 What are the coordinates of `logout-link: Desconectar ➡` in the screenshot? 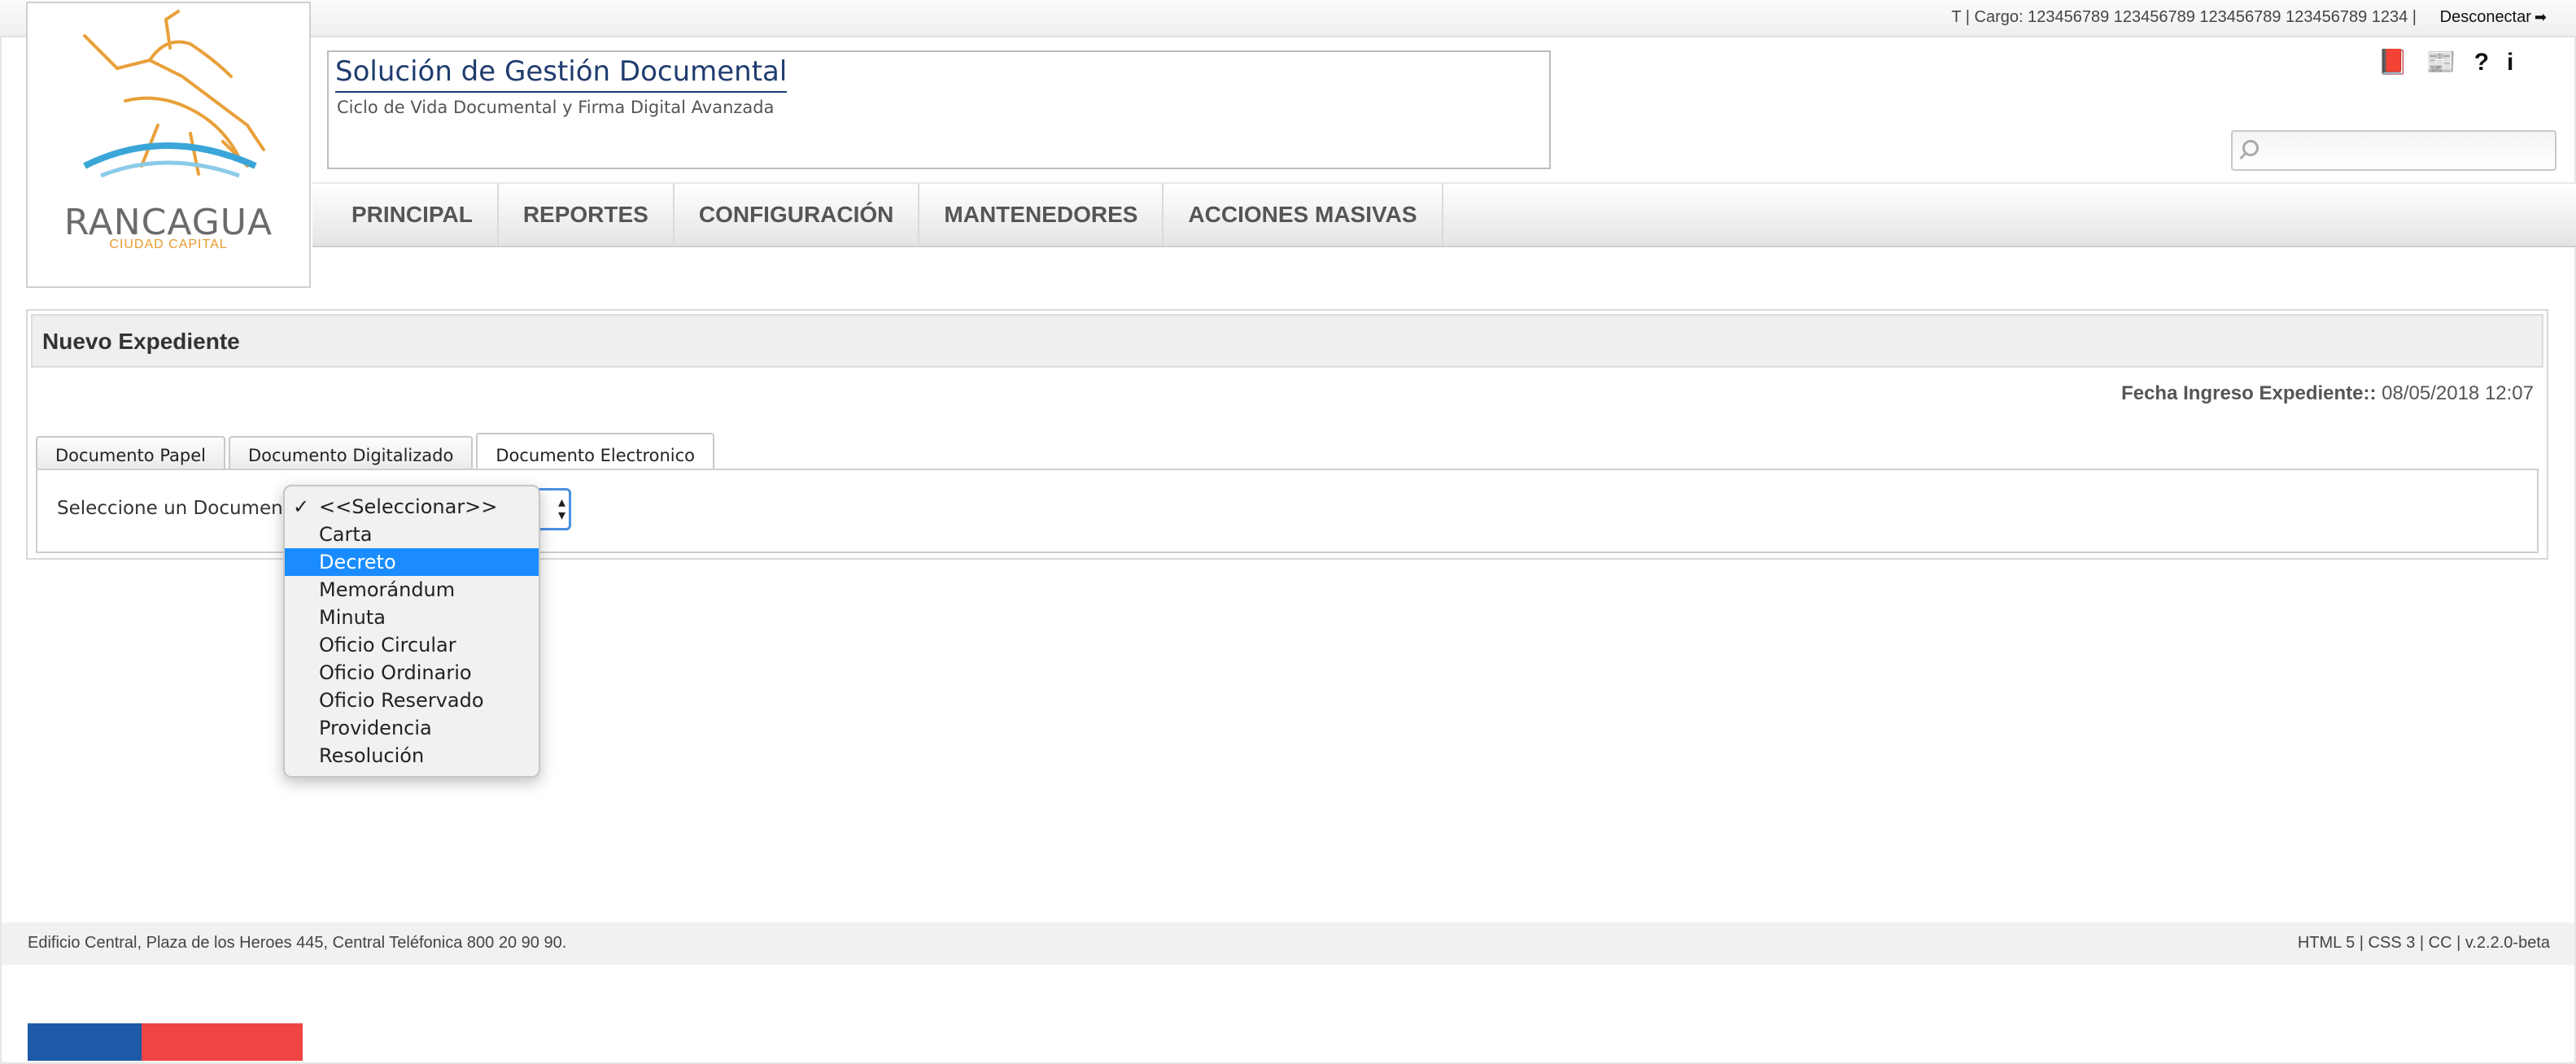 It's located at (2493, 17).